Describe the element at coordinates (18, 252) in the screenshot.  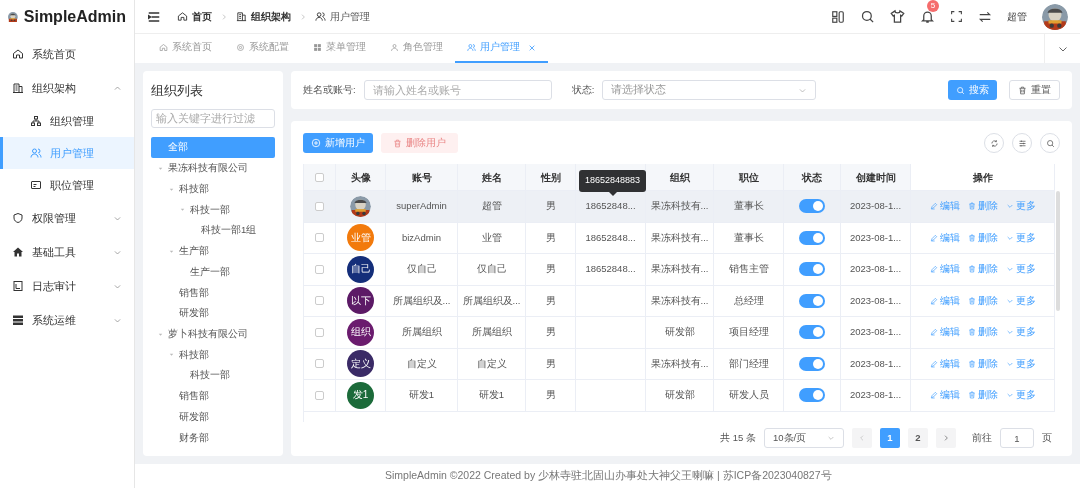
I see `house-icon` at that location.